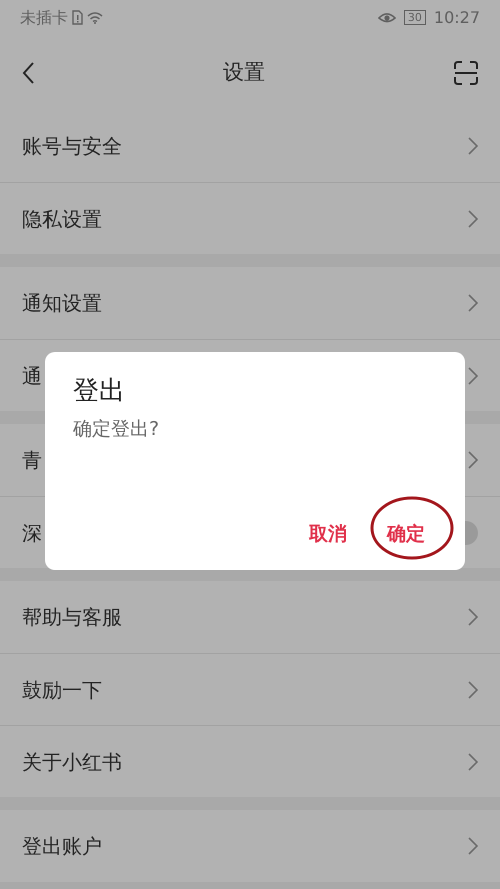  I want to click on cancel-button: 取消, so click(328, 534).